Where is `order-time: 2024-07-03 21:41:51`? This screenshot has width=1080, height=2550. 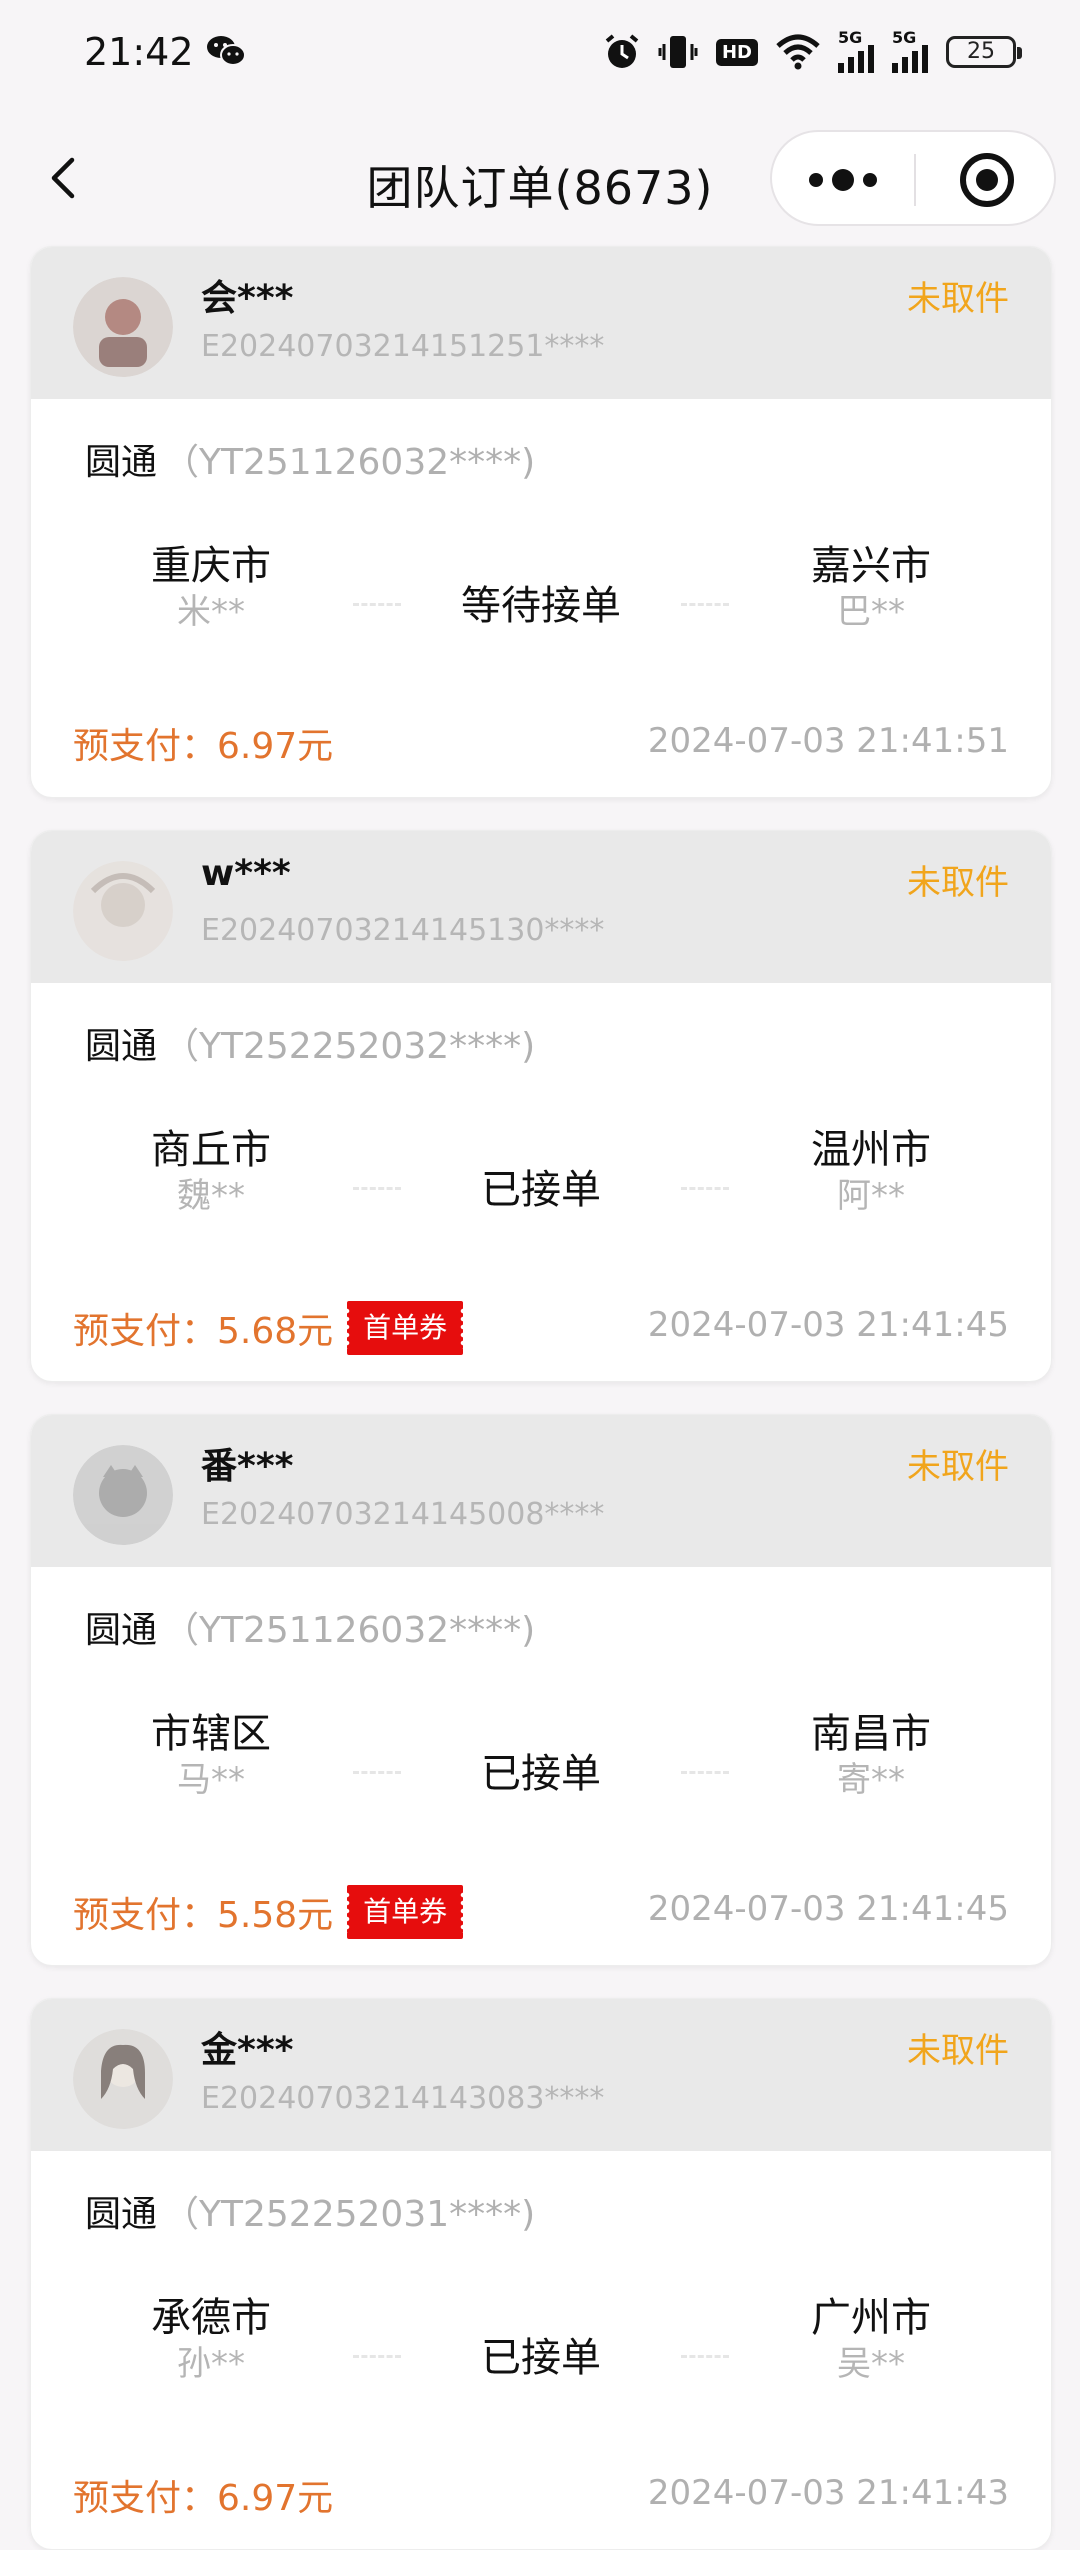 order-time: 2024-07-03 21:41:51 is located at coordinates (828, 741).